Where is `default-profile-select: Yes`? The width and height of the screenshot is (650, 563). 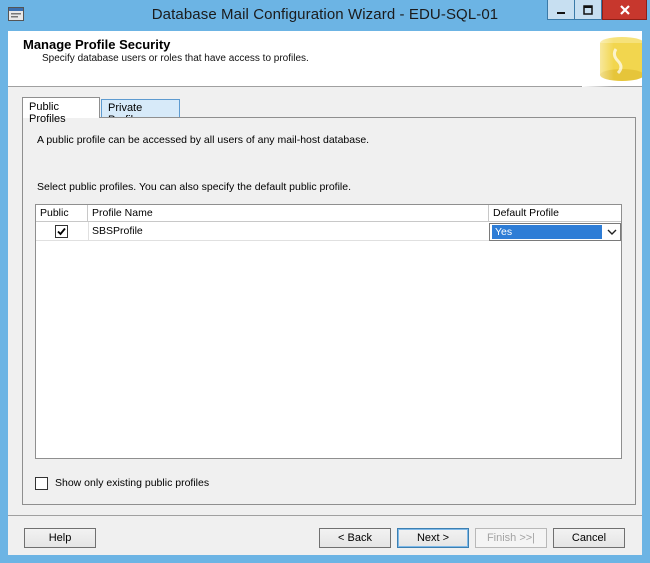 default-profile-select: Yes is located at coordinates (555, 232).